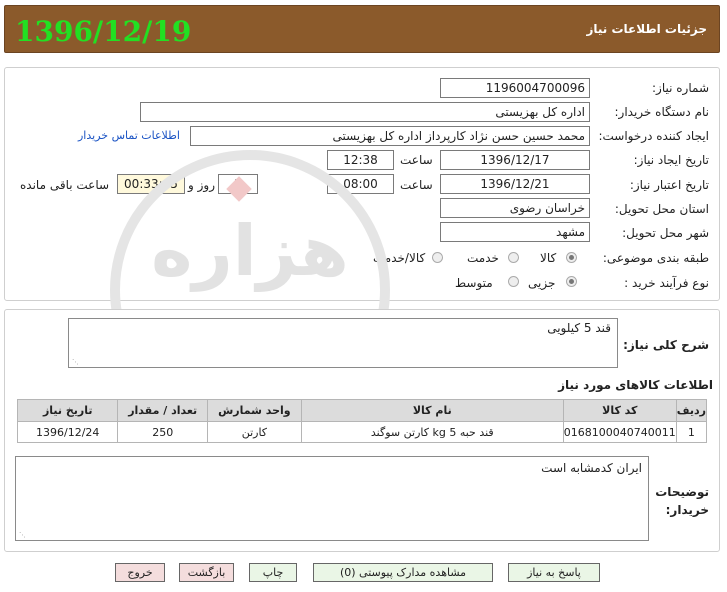 The height and width of the screenshot is (592, 727). I want to click on items-section-title: اطلاعات کالاهای مورد نیاز, so click(635, 385).